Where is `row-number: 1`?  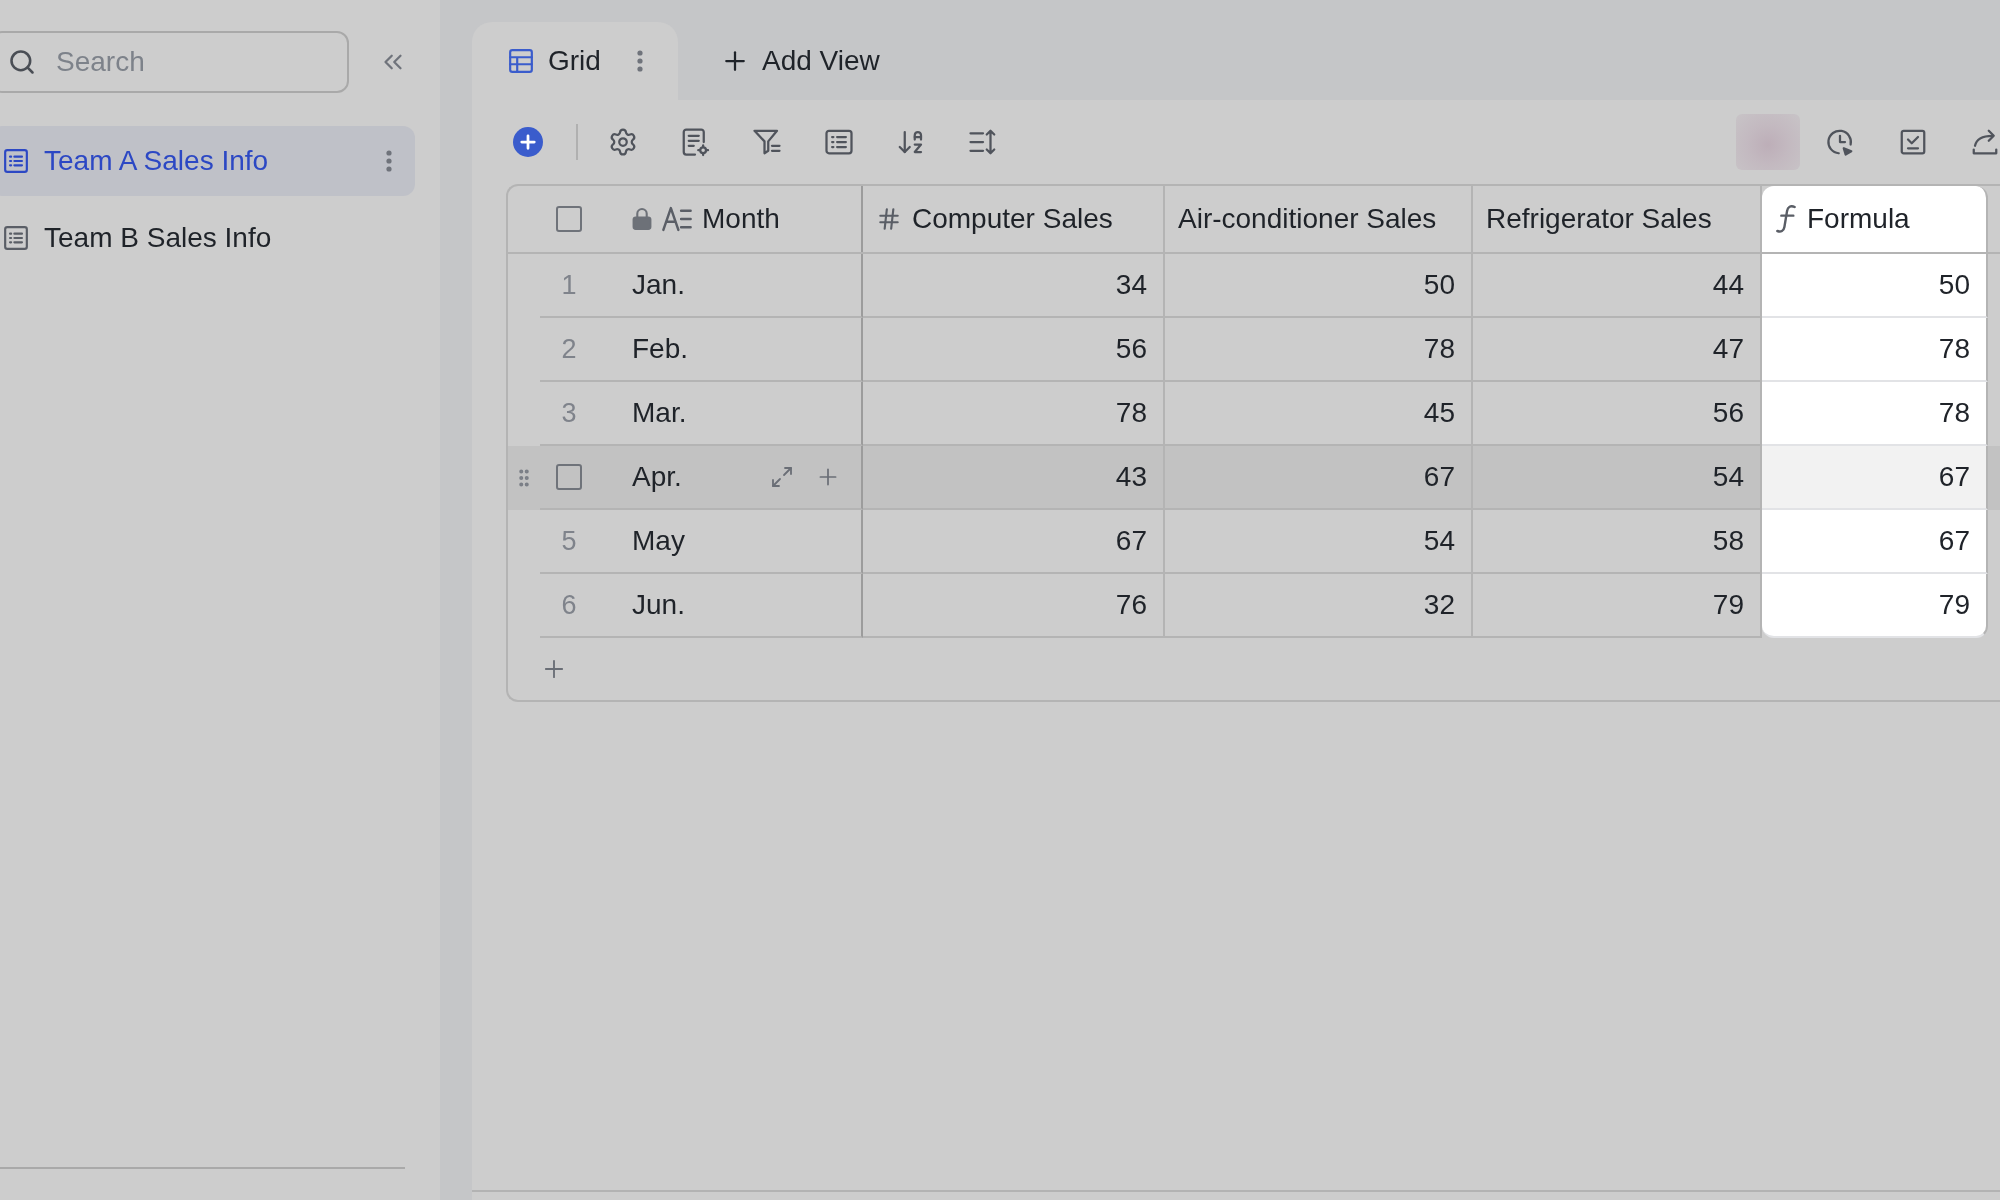
row-number: 1 is located at coordinates (569, 285).